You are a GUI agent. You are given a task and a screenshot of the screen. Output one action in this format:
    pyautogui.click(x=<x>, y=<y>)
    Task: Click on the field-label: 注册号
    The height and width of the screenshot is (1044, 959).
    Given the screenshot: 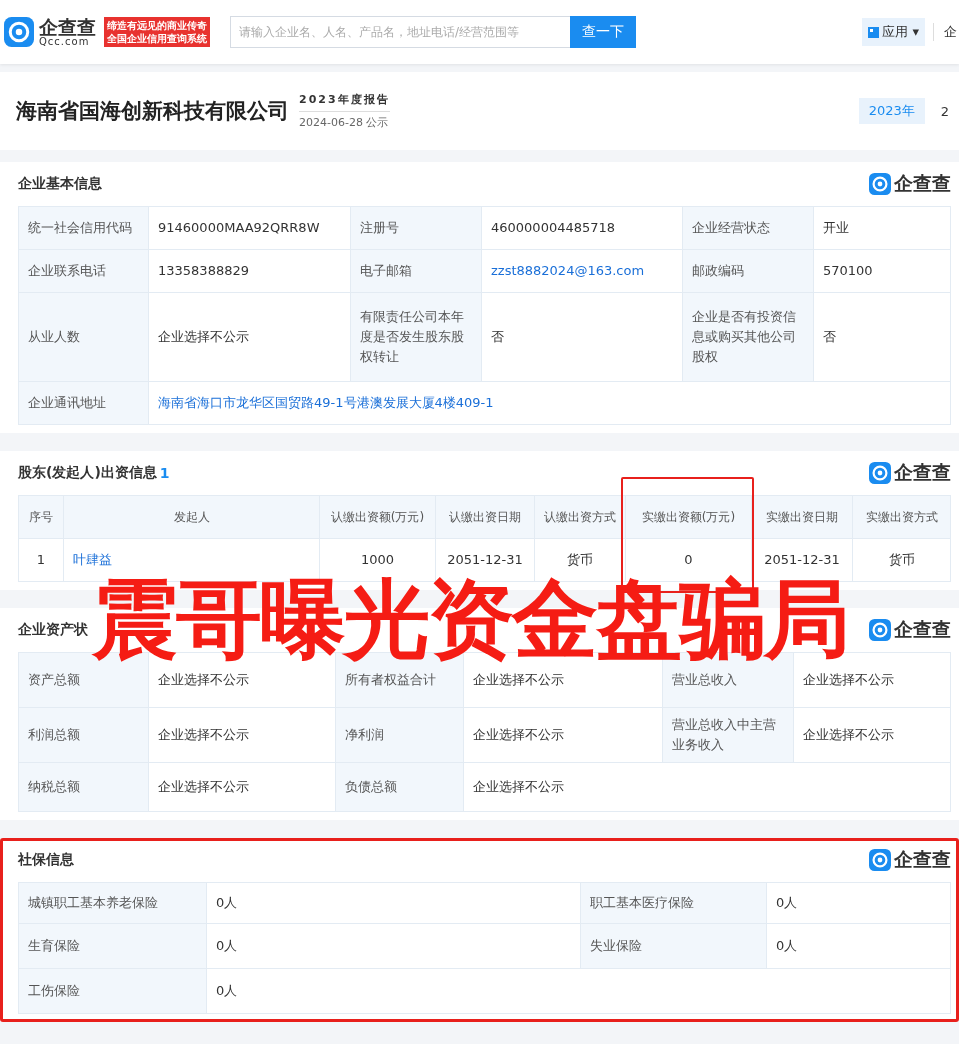 What is the action you would take?
    pyautogui.click(x=416, y=228)
    